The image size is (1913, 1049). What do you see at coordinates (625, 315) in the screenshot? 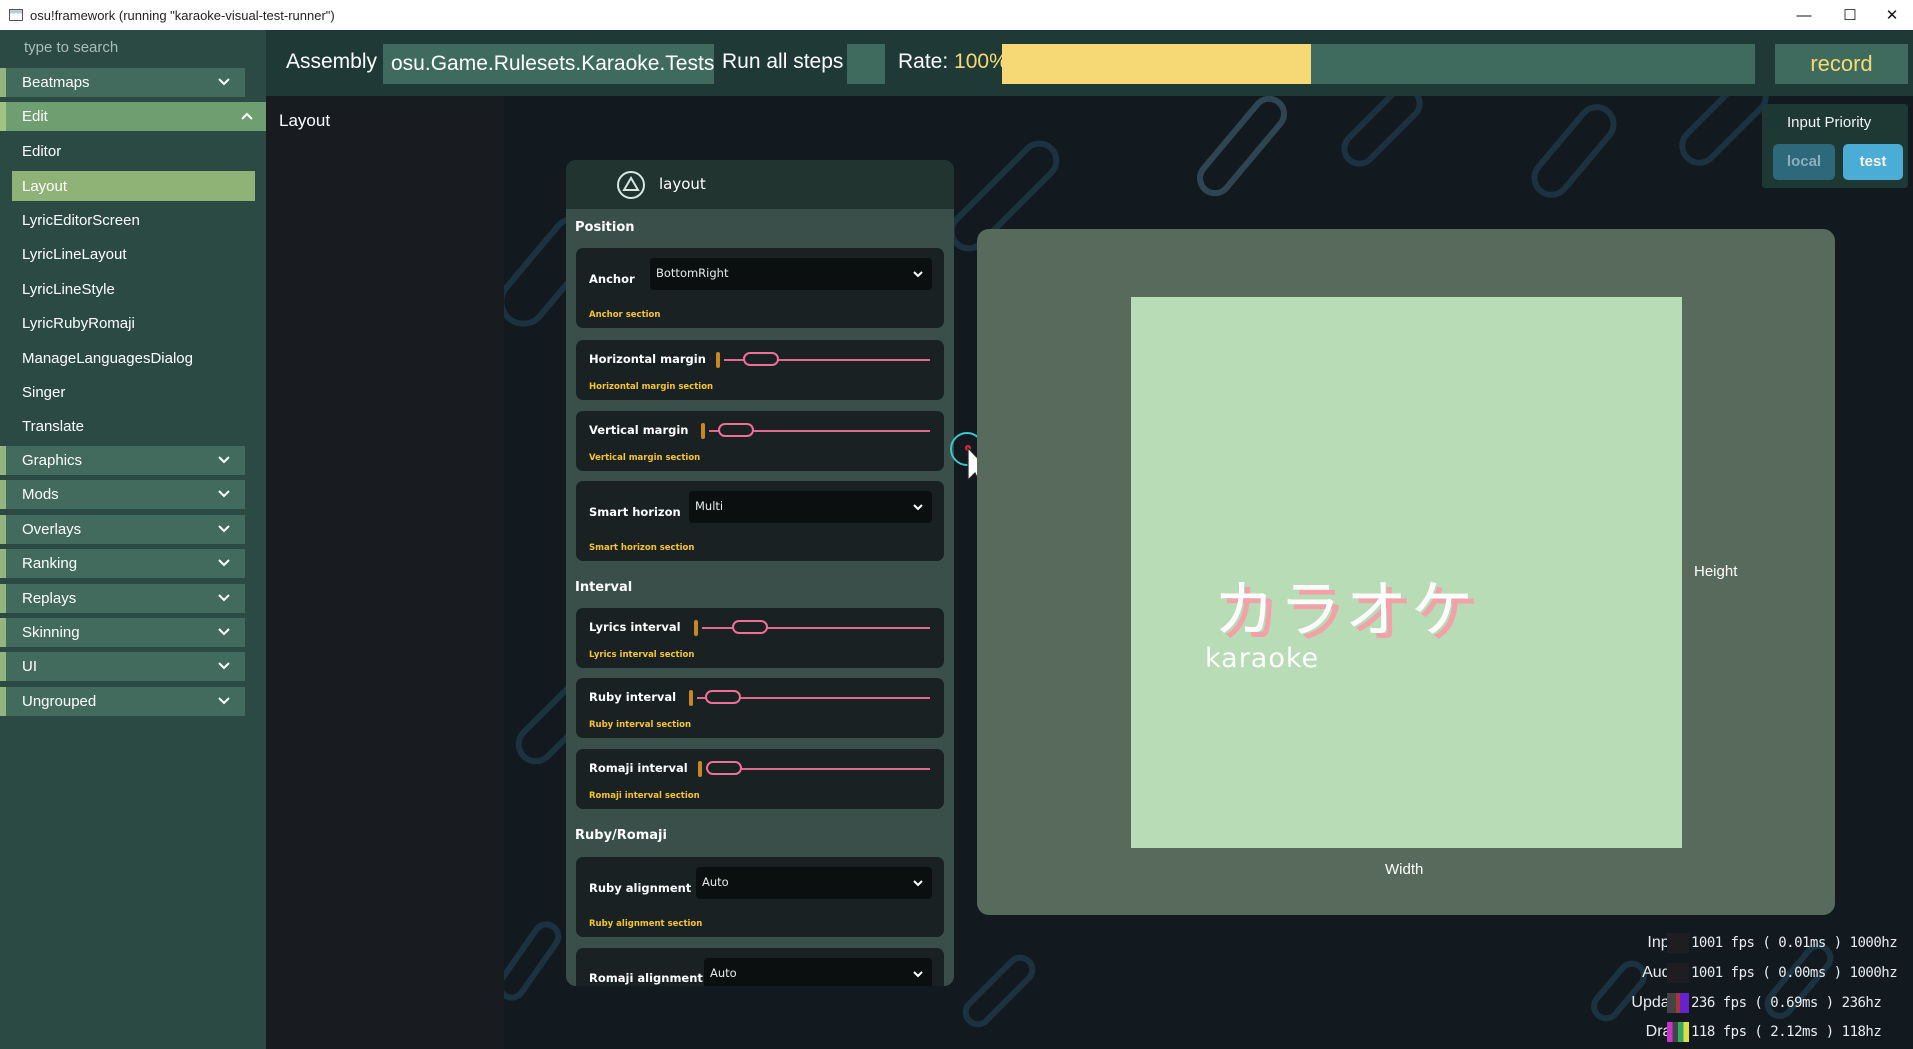
I see `anchor-section-label: Anchor section` at bounding box center [625, 315].